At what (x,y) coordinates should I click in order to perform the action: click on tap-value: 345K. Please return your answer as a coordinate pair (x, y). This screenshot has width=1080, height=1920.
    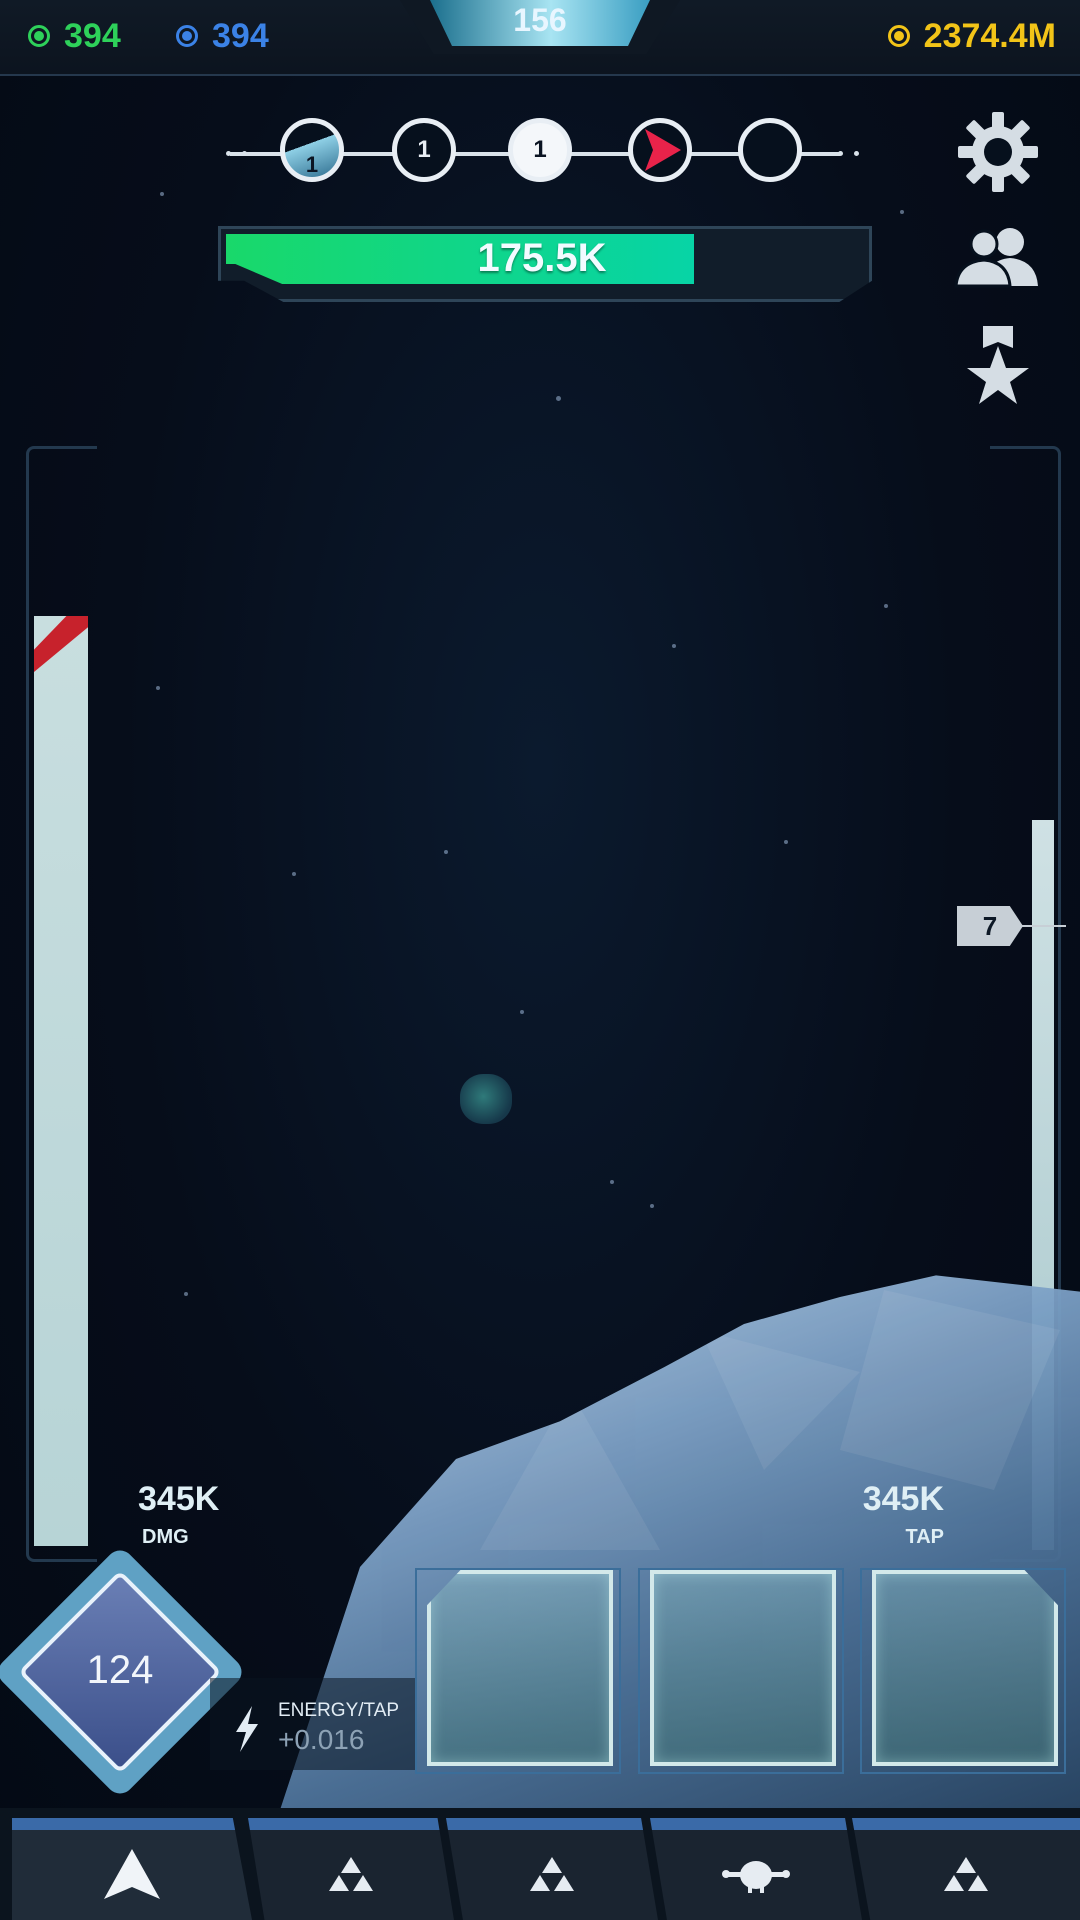
    Looking at the image, I should click on (903, 1499).